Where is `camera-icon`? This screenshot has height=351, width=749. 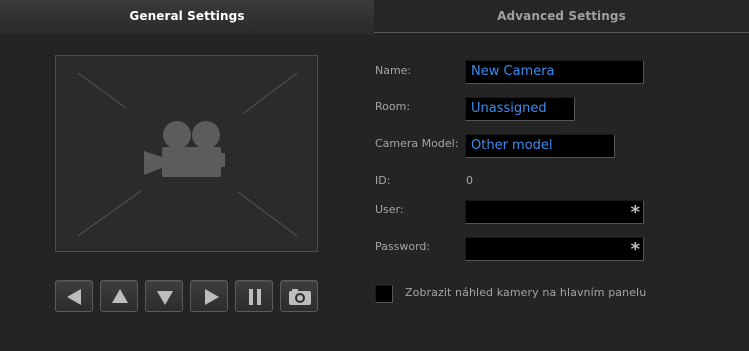
camera-icon is located at coordinates (300, 297).